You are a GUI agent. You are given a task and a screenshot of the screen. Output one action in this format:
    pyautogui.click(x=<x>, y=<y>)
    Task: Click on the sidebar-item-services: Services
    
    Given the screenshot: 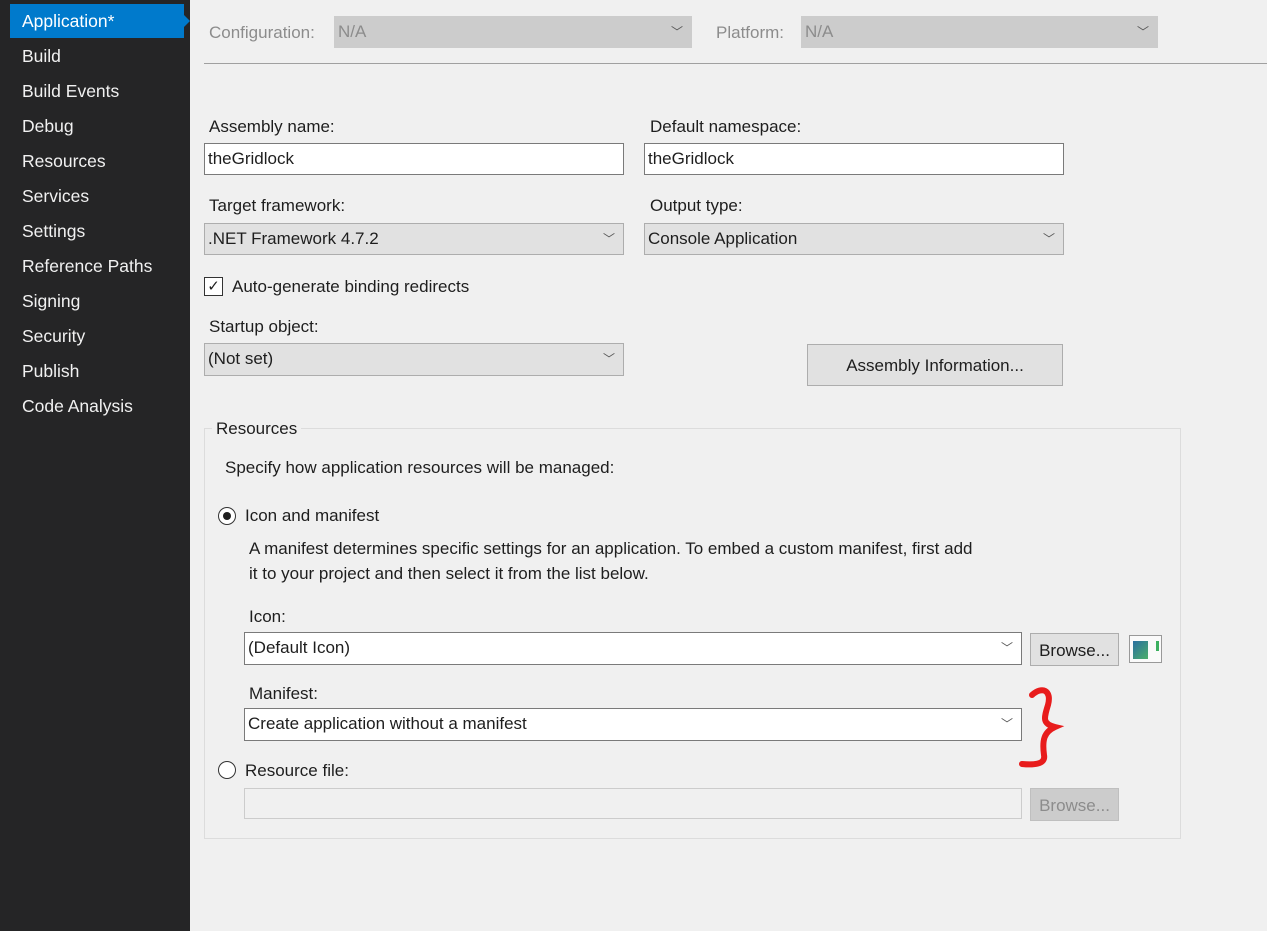 What is the action you would take?
    pyautogui.click(x=97, y=196)
    